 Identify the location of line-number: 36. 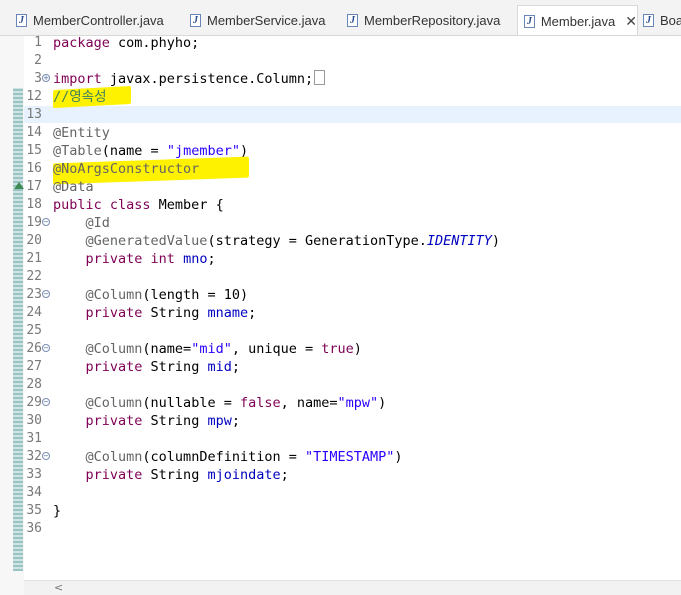
(34, 528).